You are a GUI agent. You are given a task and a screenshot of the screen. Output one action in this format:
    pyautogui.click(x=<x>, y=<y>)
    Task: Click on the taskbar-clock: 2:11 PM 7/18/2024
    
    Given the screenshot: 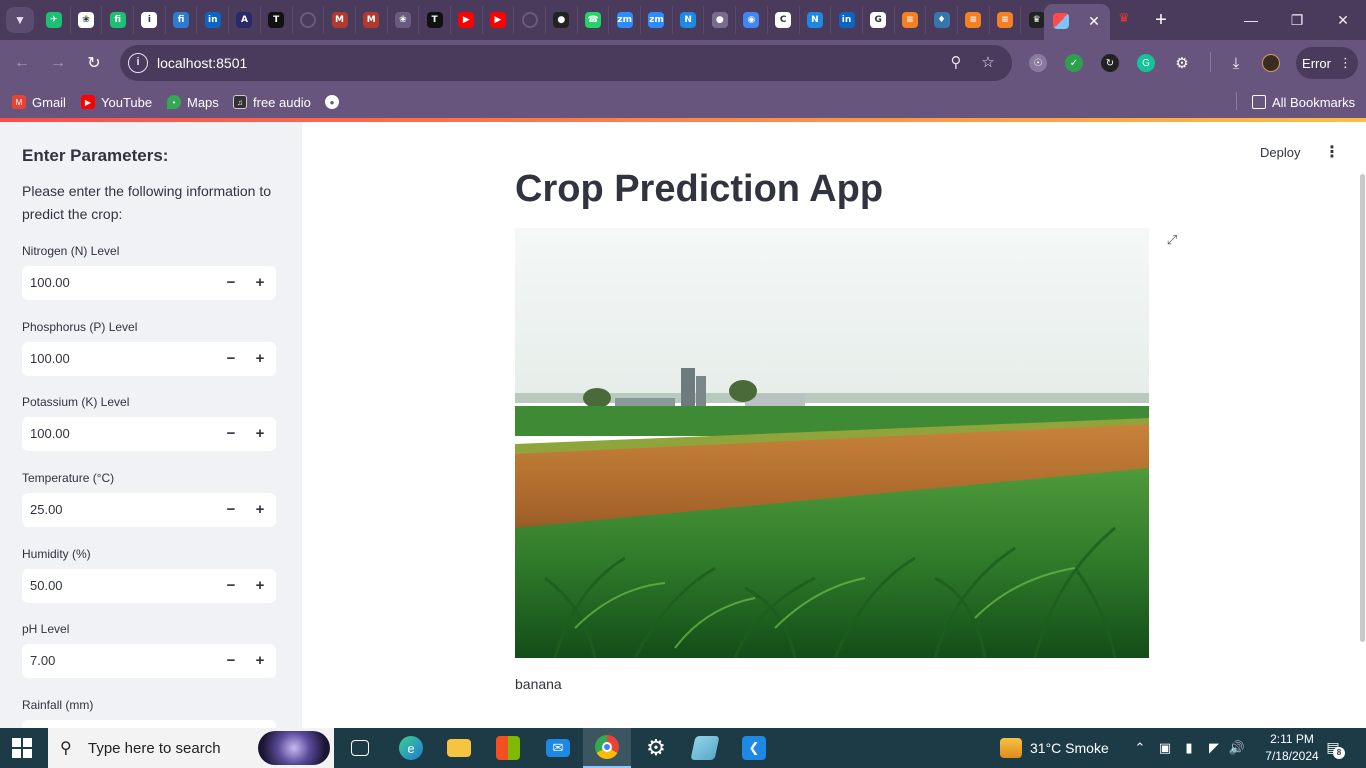 What is the action you would take?
    pyautogui.click(x=1292, y=748)
    